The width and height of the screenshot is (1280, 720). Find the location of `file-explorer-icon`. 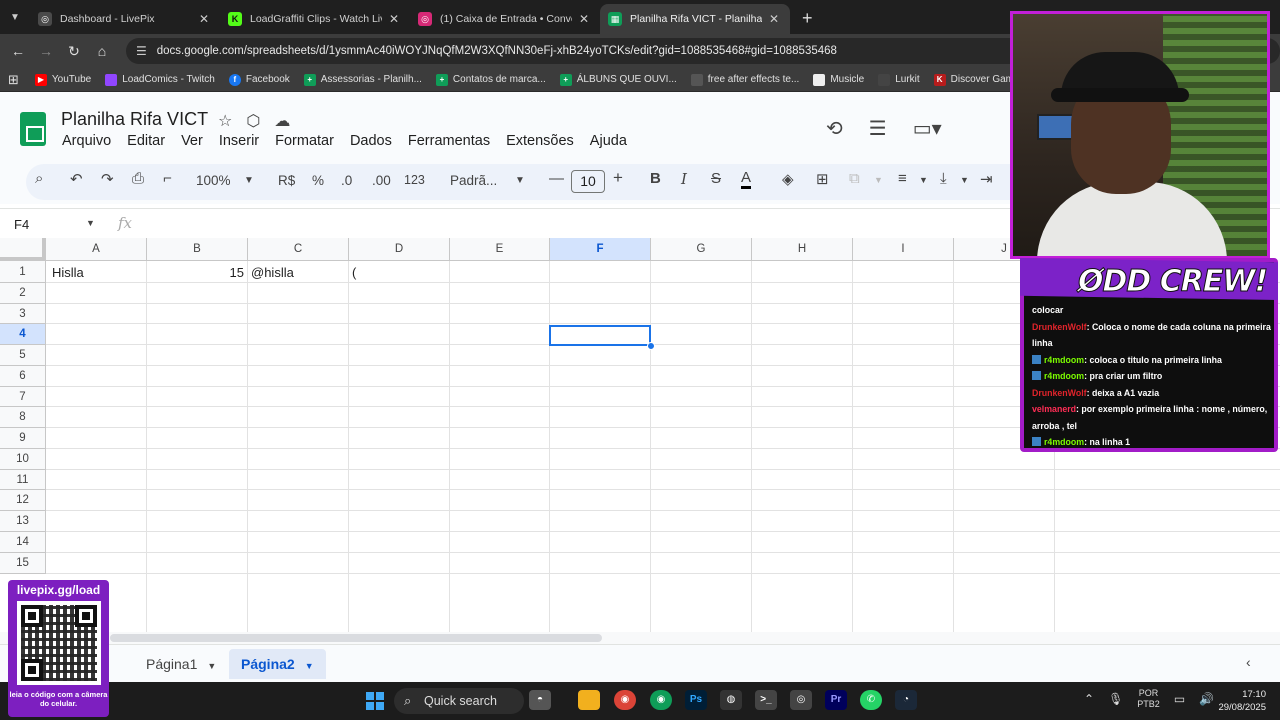

file-explorer-icon is located at coordinates (589, 700).